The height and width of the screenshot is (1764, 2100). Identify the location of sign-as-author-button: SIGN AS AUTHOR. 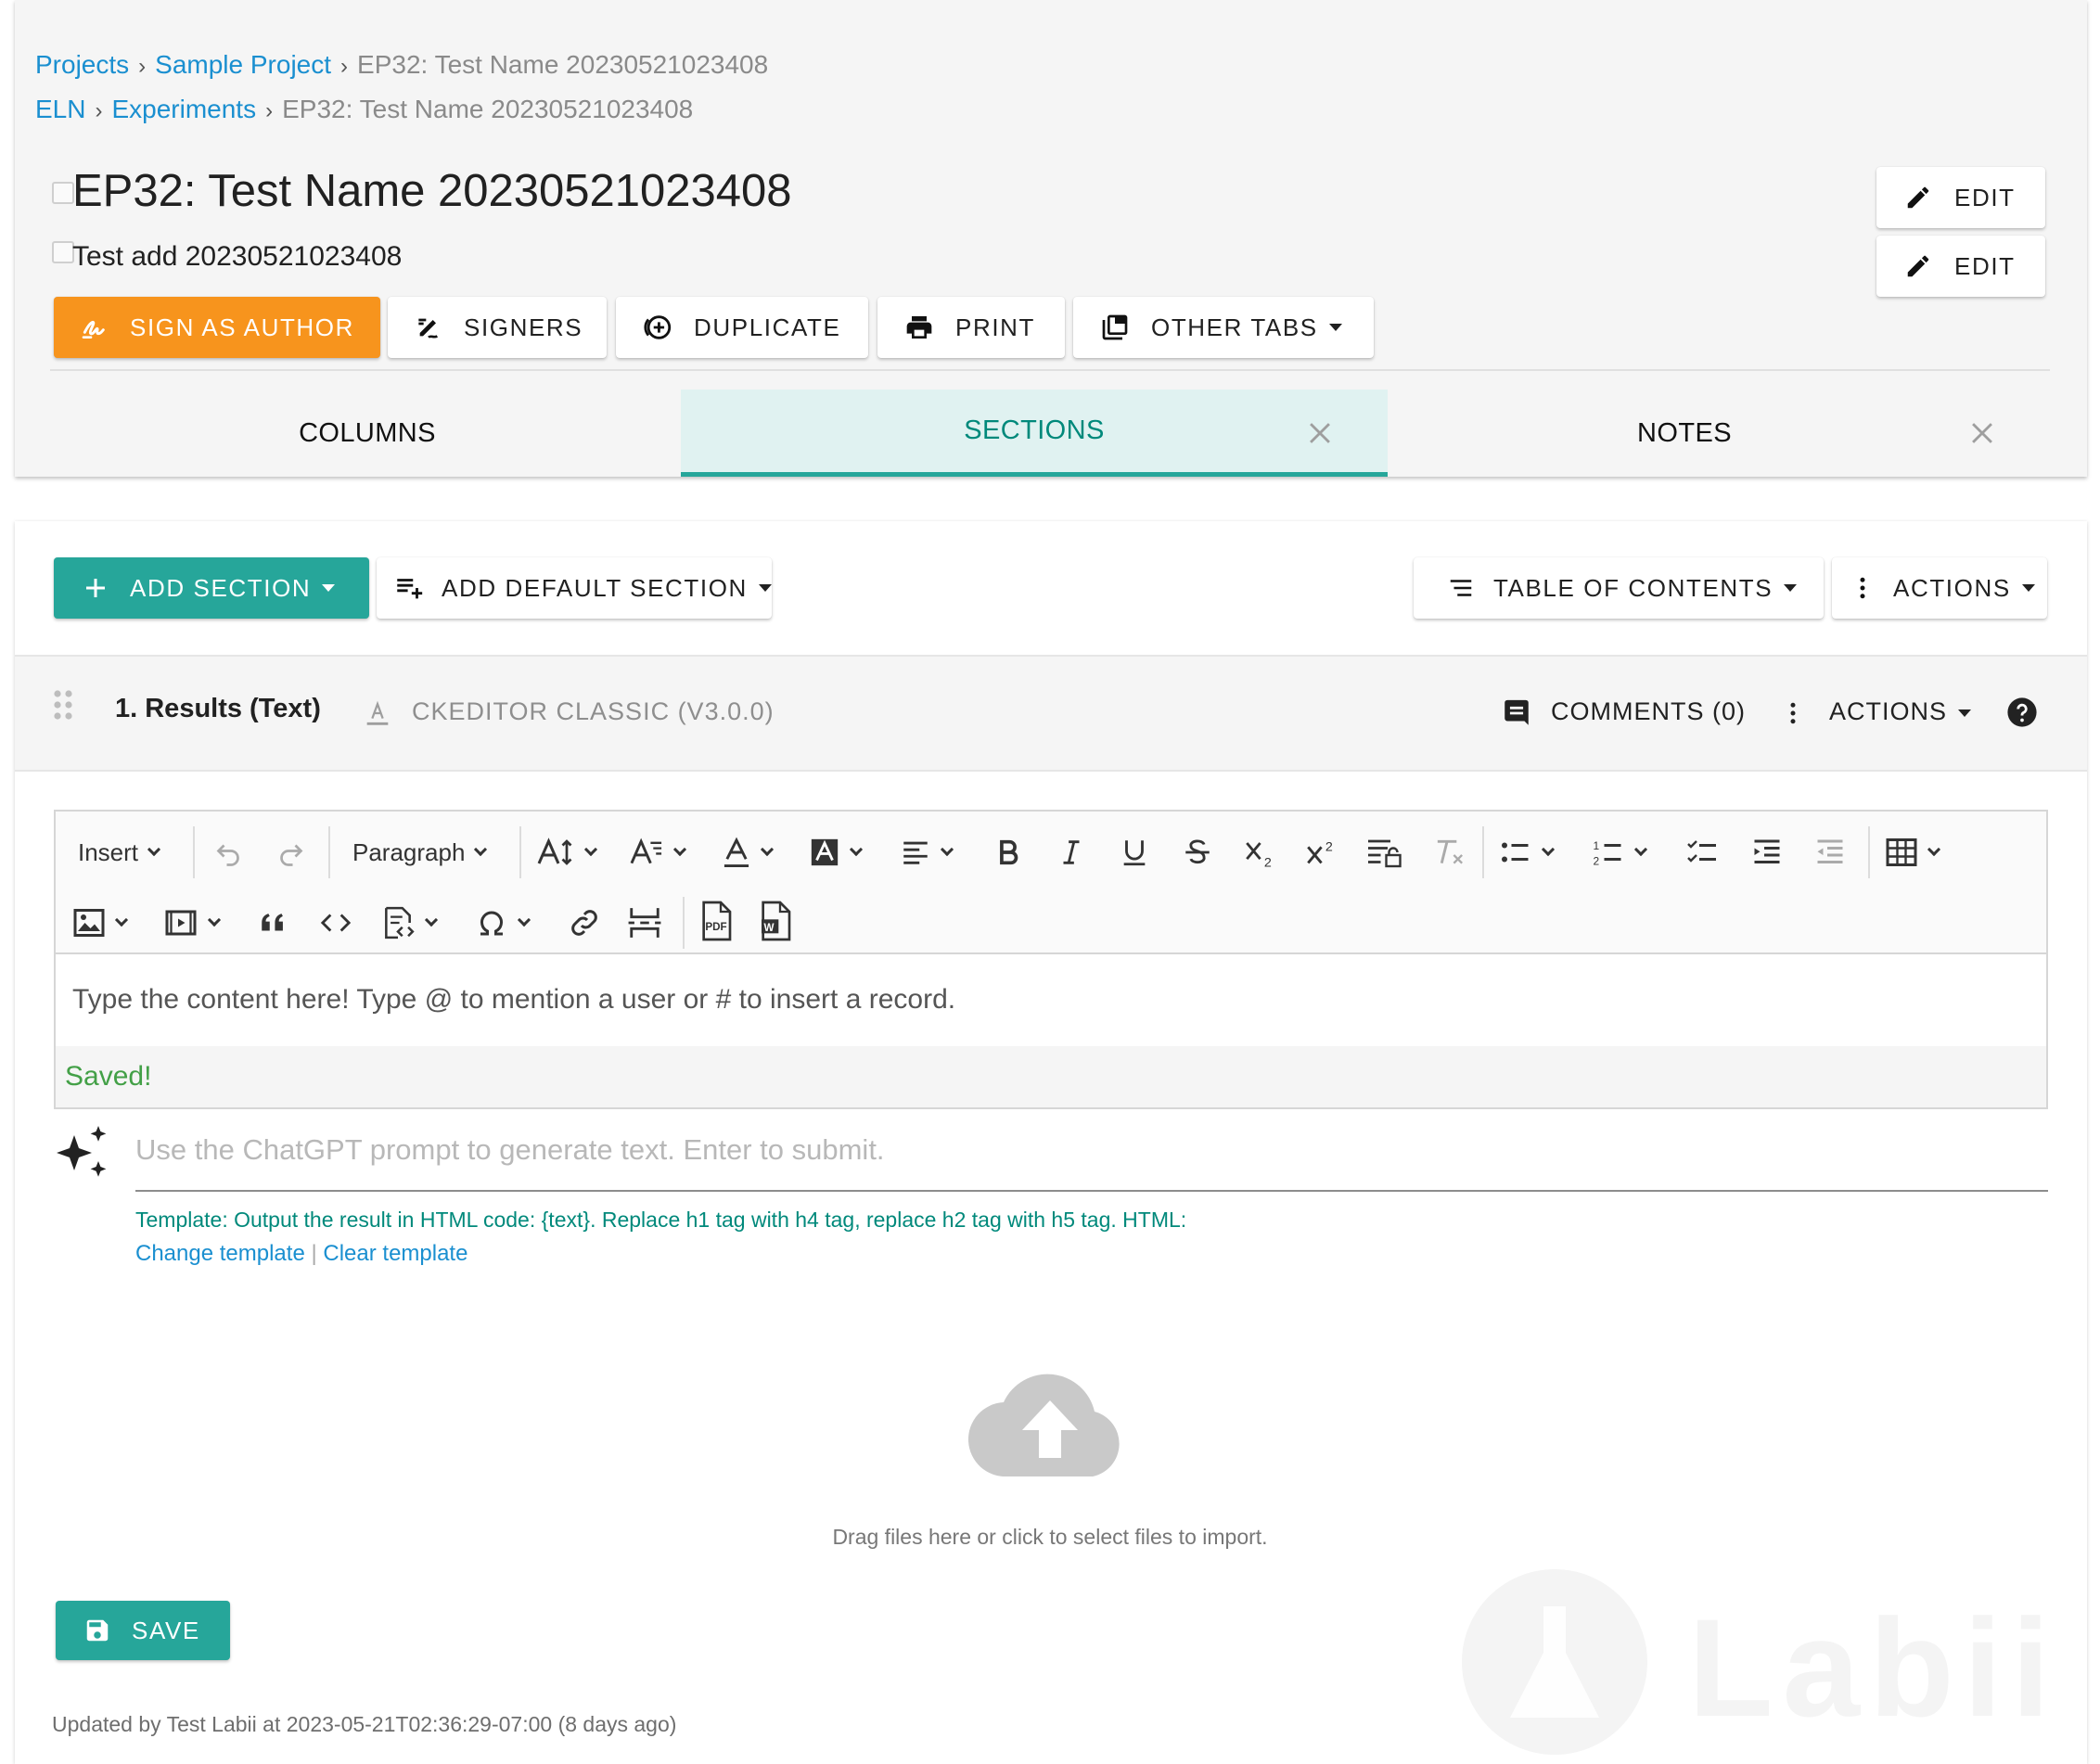
(217, 327).